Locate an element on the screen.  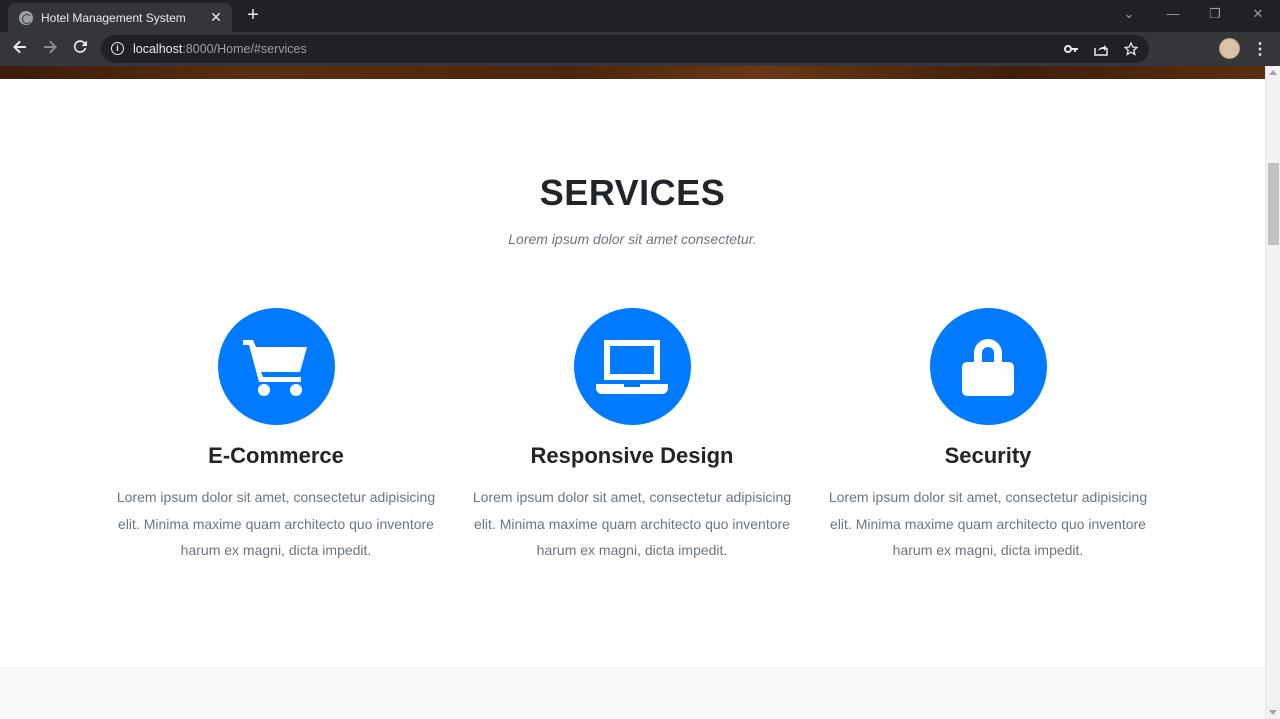
globe-icon is located at coordinates (26, 17).